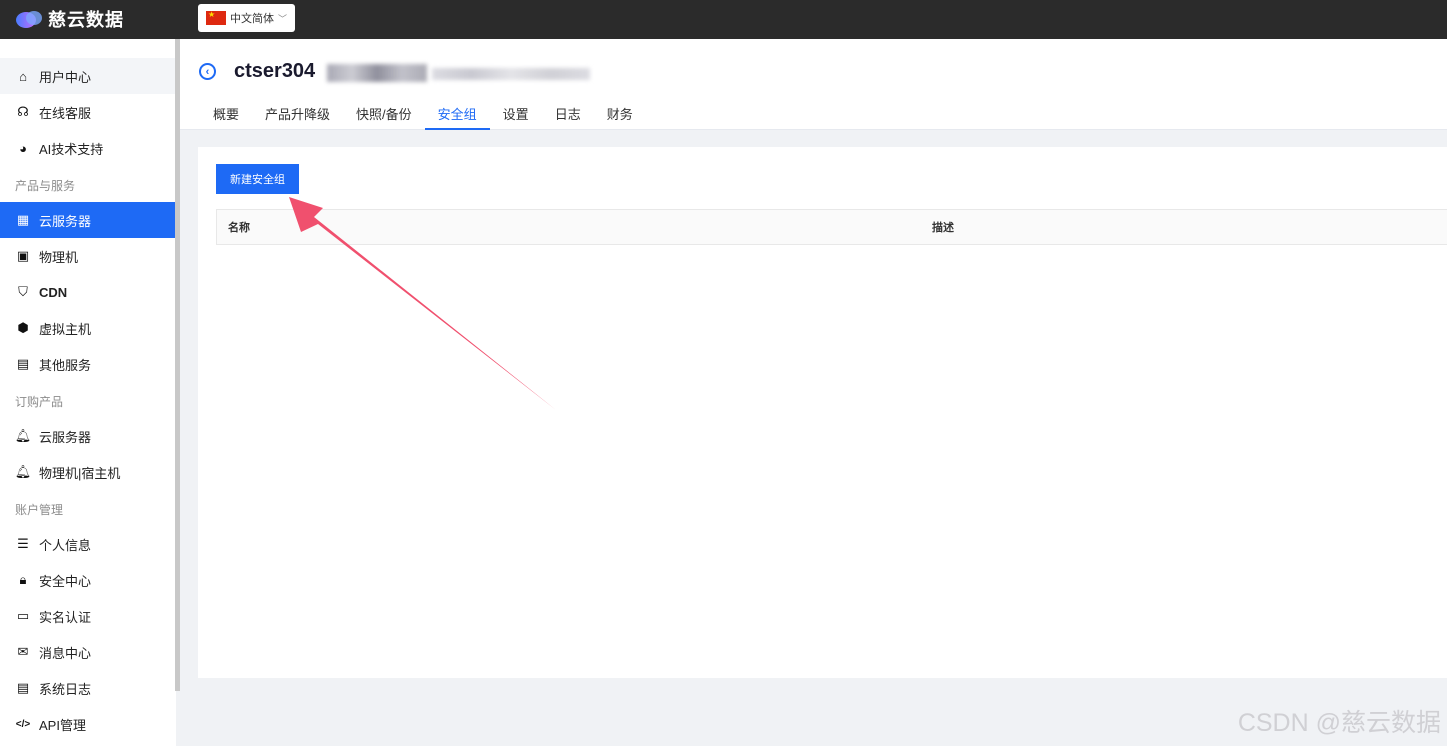  I want to click on redacted-title-suffix, so click(377, 73).